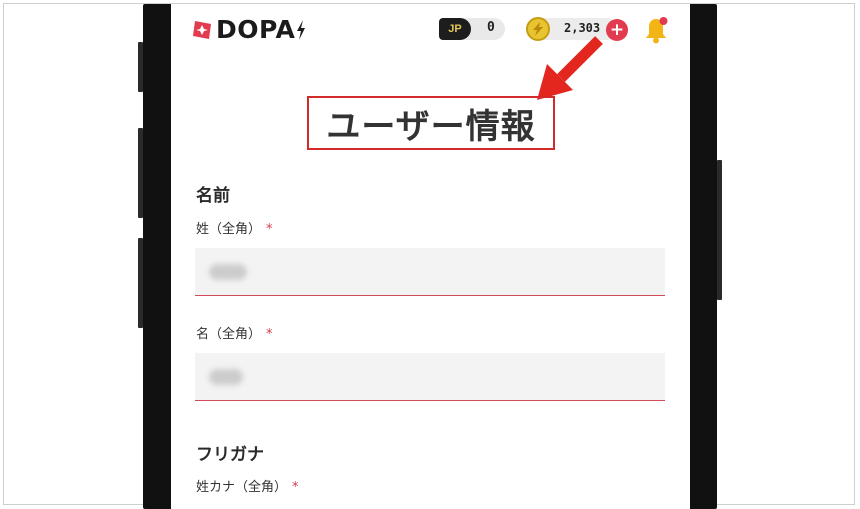  Describe the element at coordinates (202, 30) in the screenshot. I see `logo-mark-icon` at that location.